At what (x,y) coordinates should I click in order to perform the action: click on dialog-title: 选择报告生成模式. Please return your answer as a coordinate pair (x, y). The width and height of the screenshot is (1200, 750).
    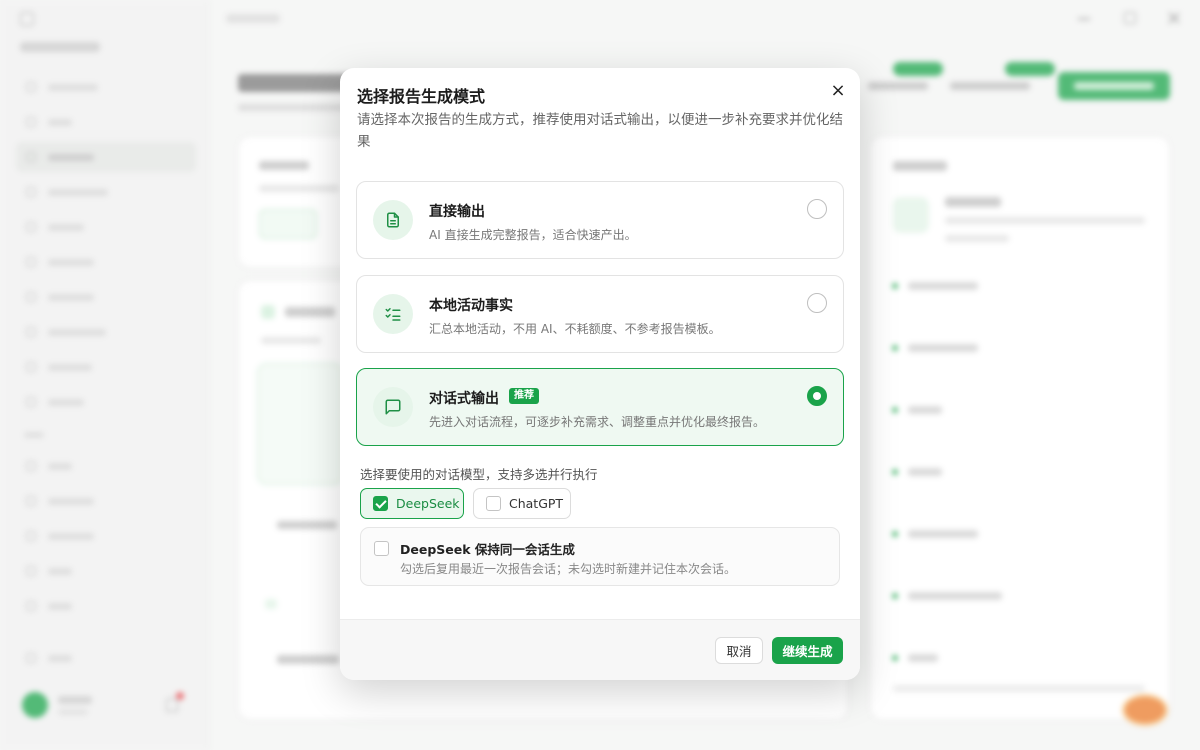
    Looking at the image, I should click on (421, 96).